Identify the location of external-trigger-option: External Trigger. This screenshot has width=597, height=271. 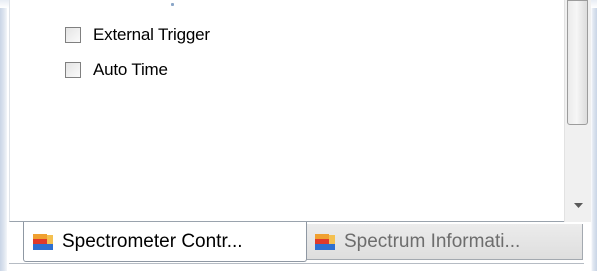
(137, 35).